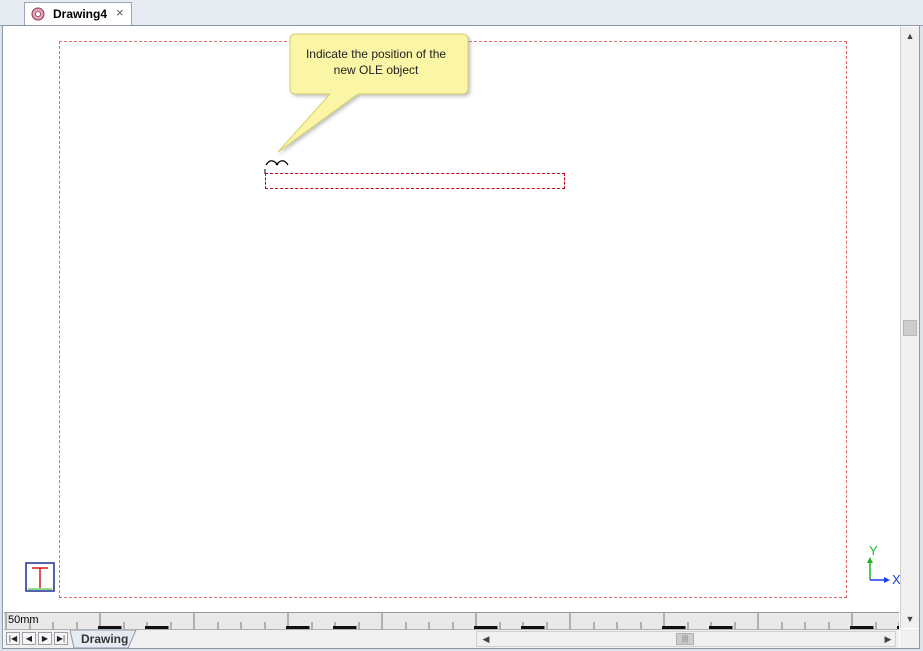 Image resolution: width=923 pixels, height=651 pixels. Describe the element at coordinates (120, 13) in the screenshot. I see `close-icon: ×` at that location.